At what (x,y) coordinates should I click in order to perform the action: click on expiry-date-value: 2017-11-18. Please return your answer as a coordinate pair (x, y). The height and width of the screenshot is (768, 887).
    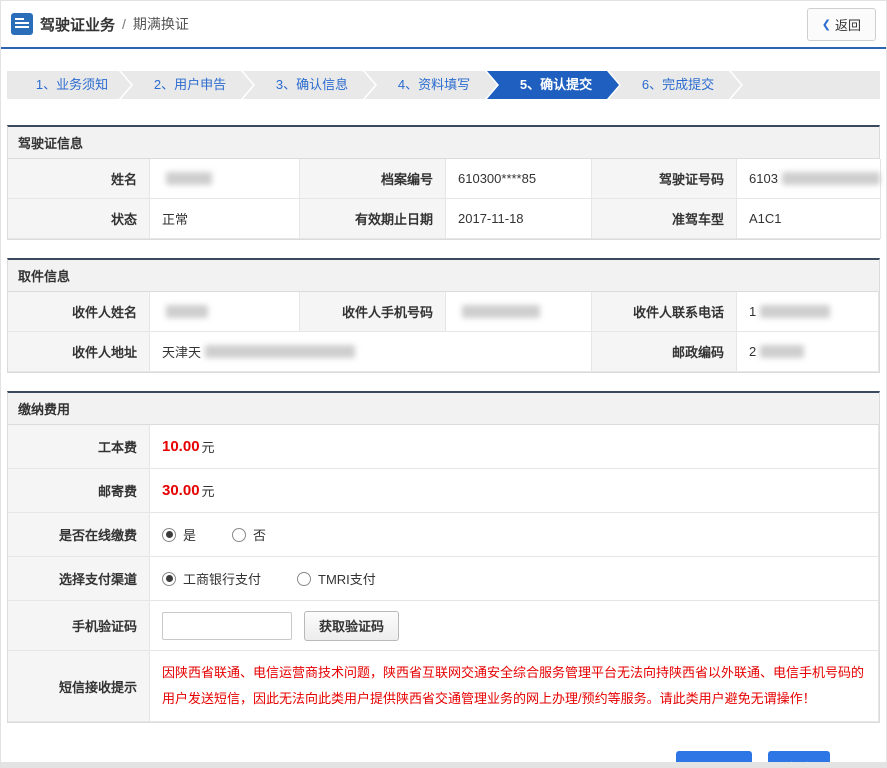
    Looking at the image, I should click on (519, 219).